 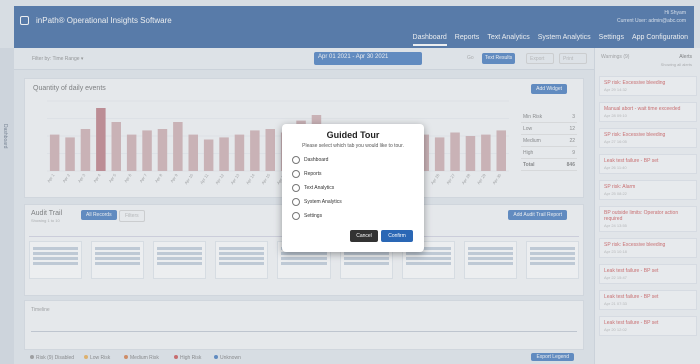 I want to click on tour-option-text-analytics: Text Analytics, so click(x=313, y=188).